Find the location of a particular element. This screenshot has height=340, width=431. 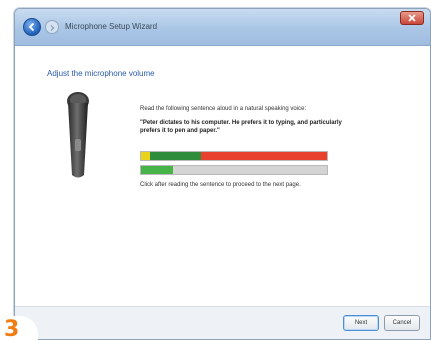

title-bar: Microphone Setup Wizard is located at coordinates (222, 27).